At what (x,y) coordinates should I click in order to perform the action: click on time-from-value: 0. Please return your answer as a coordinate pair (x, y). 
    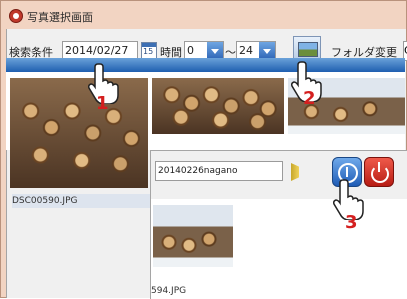
    Looking at the image, I should click on (190, 50).